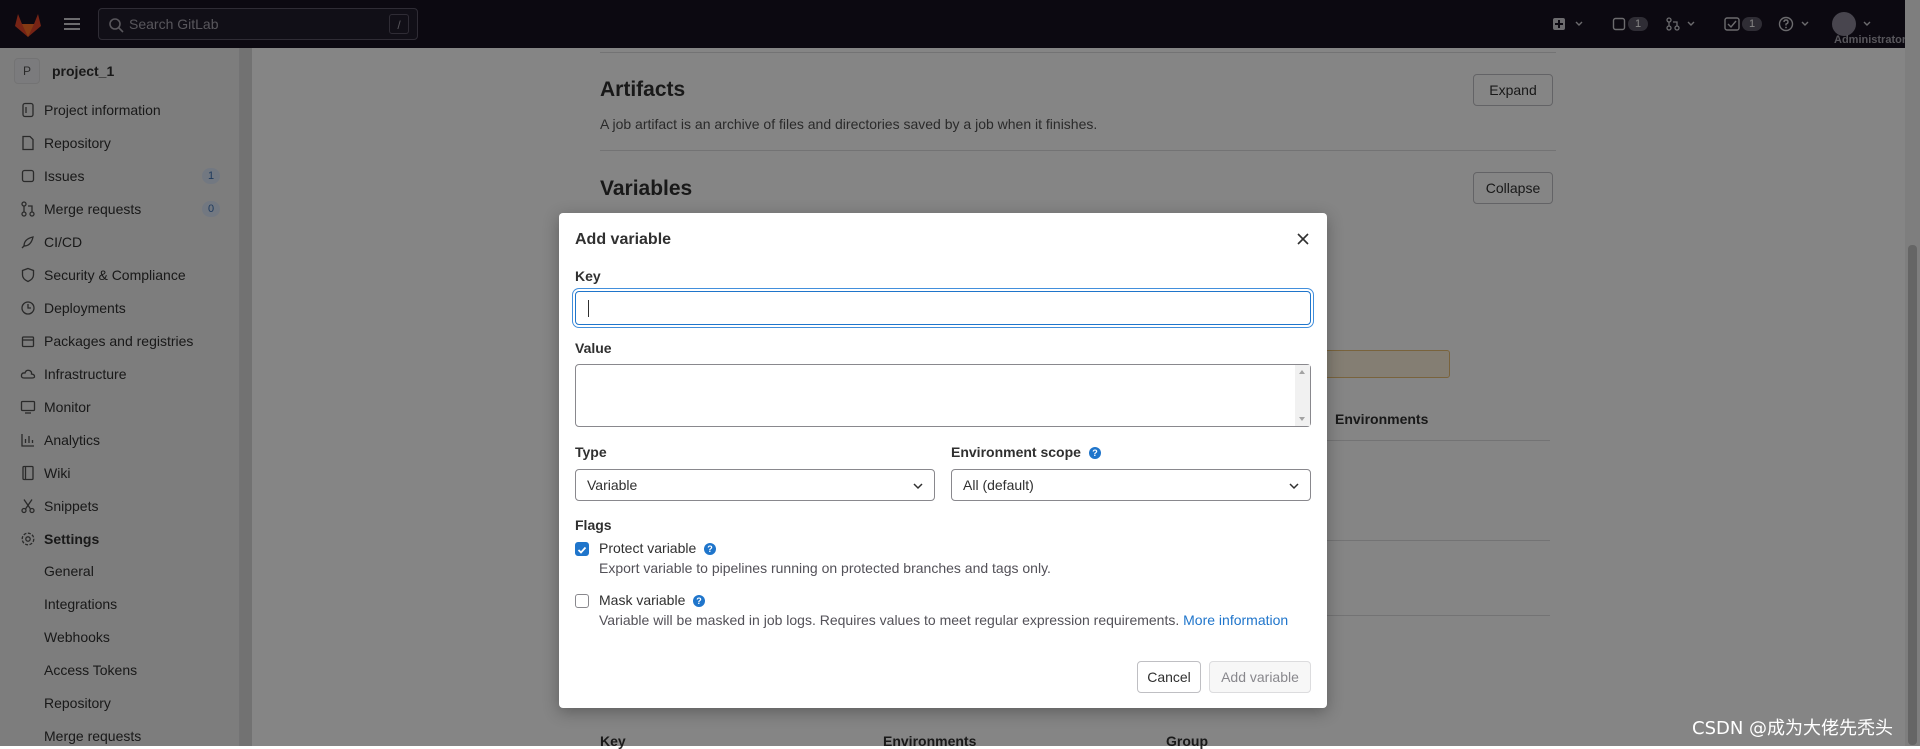 This screenshot has width=1920, height=749. Describe the element at coordinates (593, 348) in the screenshot. I see `value-label: Value` at that location.